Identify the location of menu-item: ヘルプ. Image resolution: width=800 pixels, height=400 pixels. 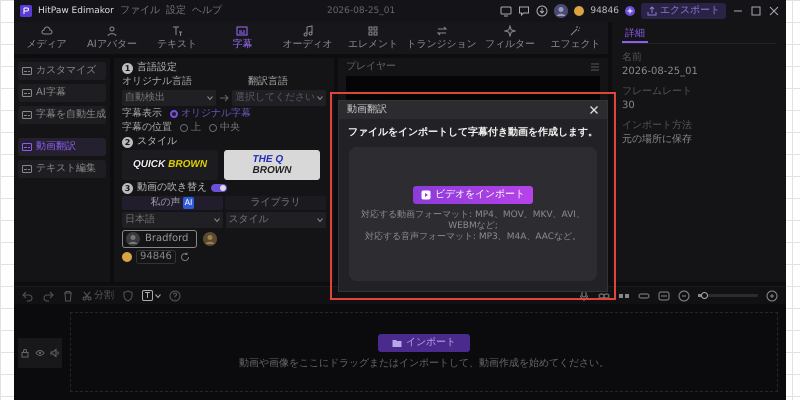
(207, 11).